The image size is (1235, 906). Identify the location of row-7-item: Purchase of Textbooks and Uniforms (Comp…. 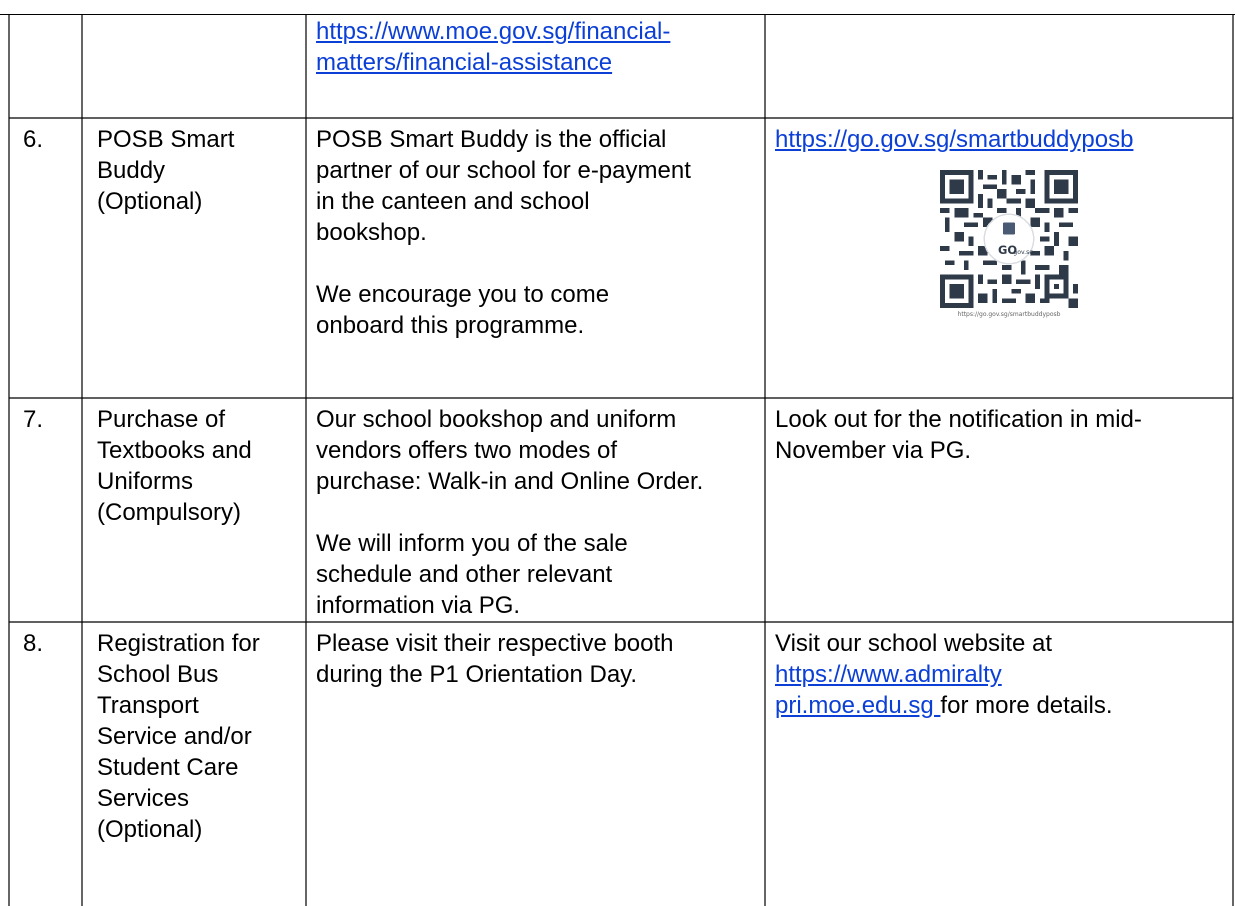
(174, 466).